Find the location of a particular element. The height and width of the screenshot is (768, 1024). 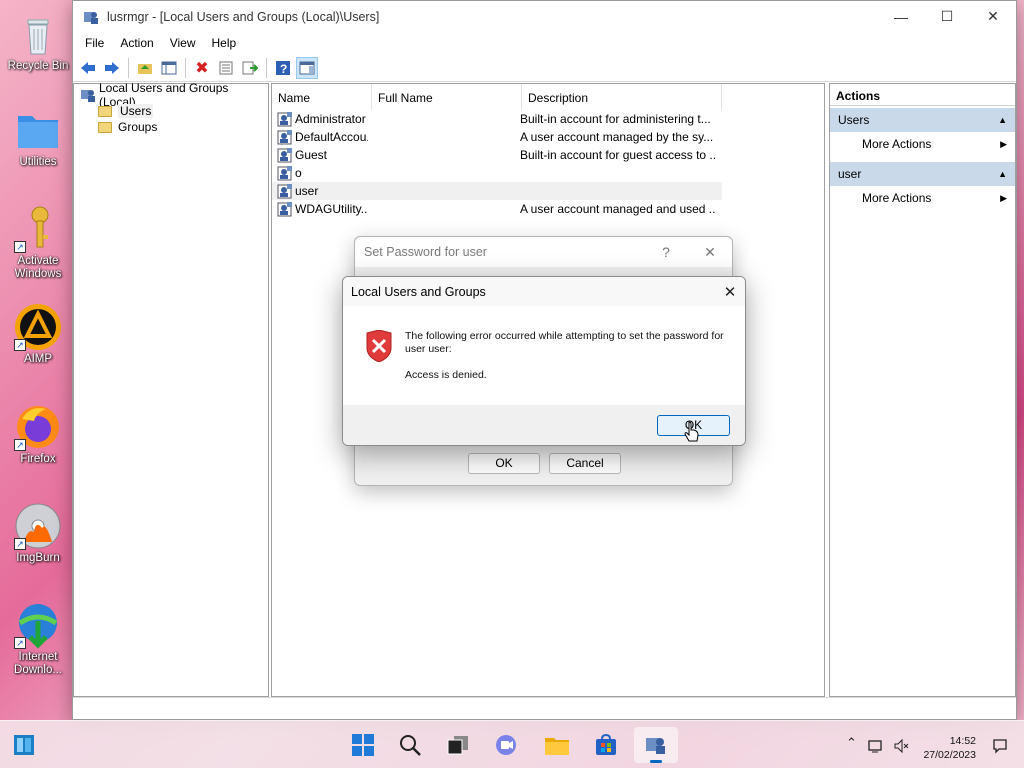

desktop-icon-firefox: ↗ Firefox is located at coordinates (38, 434).